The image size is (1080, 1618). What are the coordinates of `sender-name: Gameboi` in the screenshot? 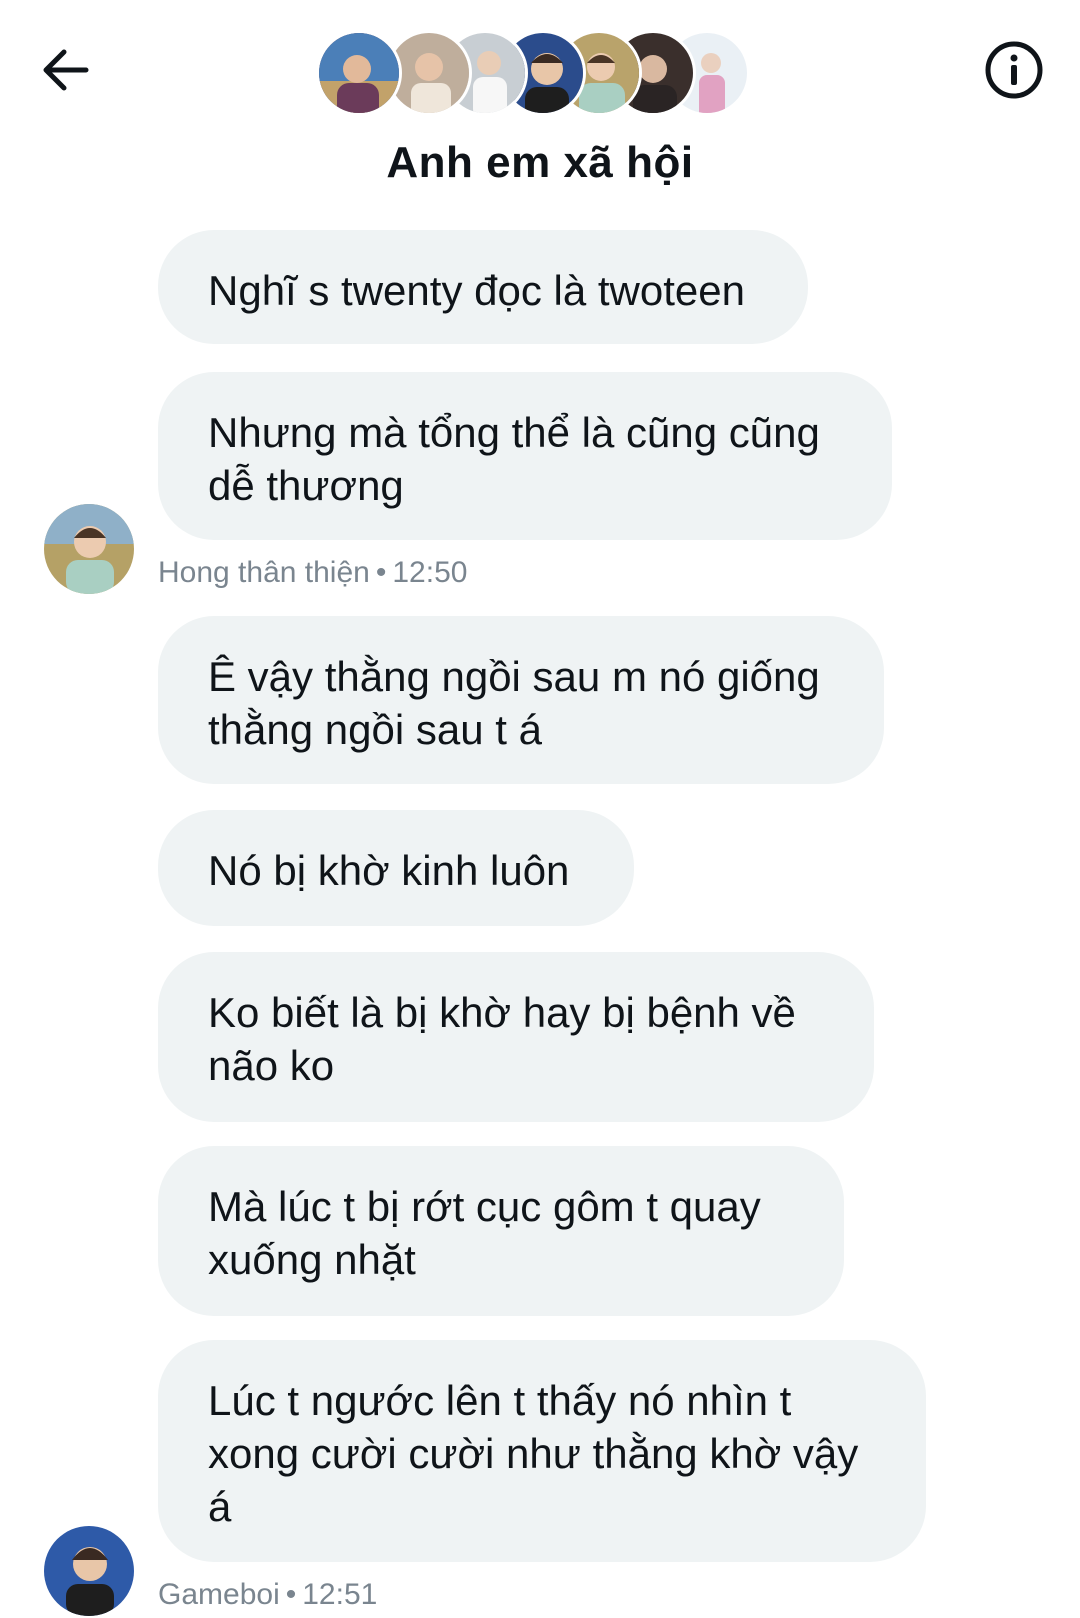 It's located at (219, 1594).